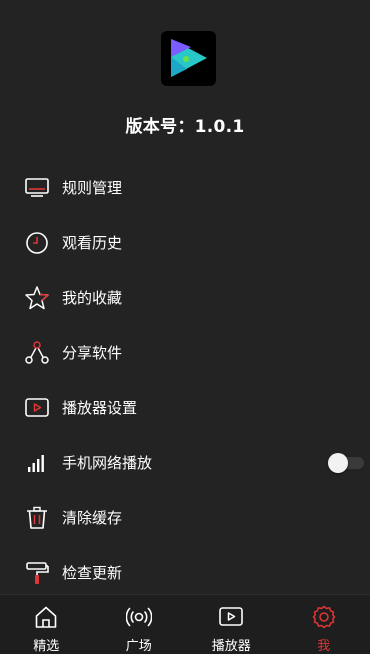 The height and width of the screenshot is (654, 370). Describe the element at coordinates (92, 517) in the screenshot. I see `menu-item-label: 清除缓存` at that location.